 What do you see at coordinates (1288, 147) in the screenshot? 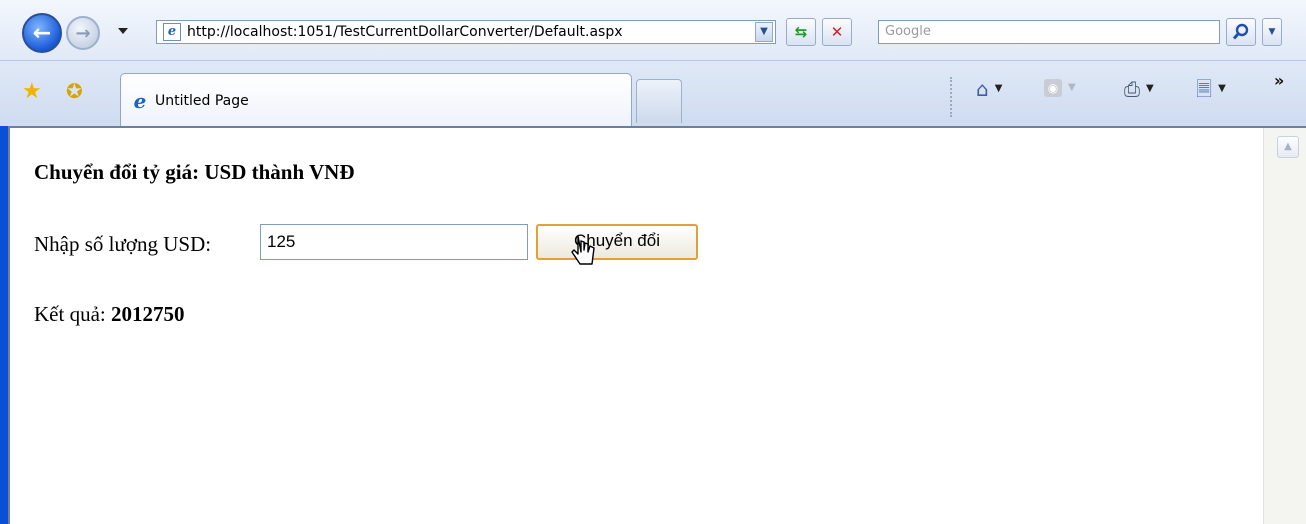
I see `scroll-up-button: ▲` at bounding box center [1288, 147].